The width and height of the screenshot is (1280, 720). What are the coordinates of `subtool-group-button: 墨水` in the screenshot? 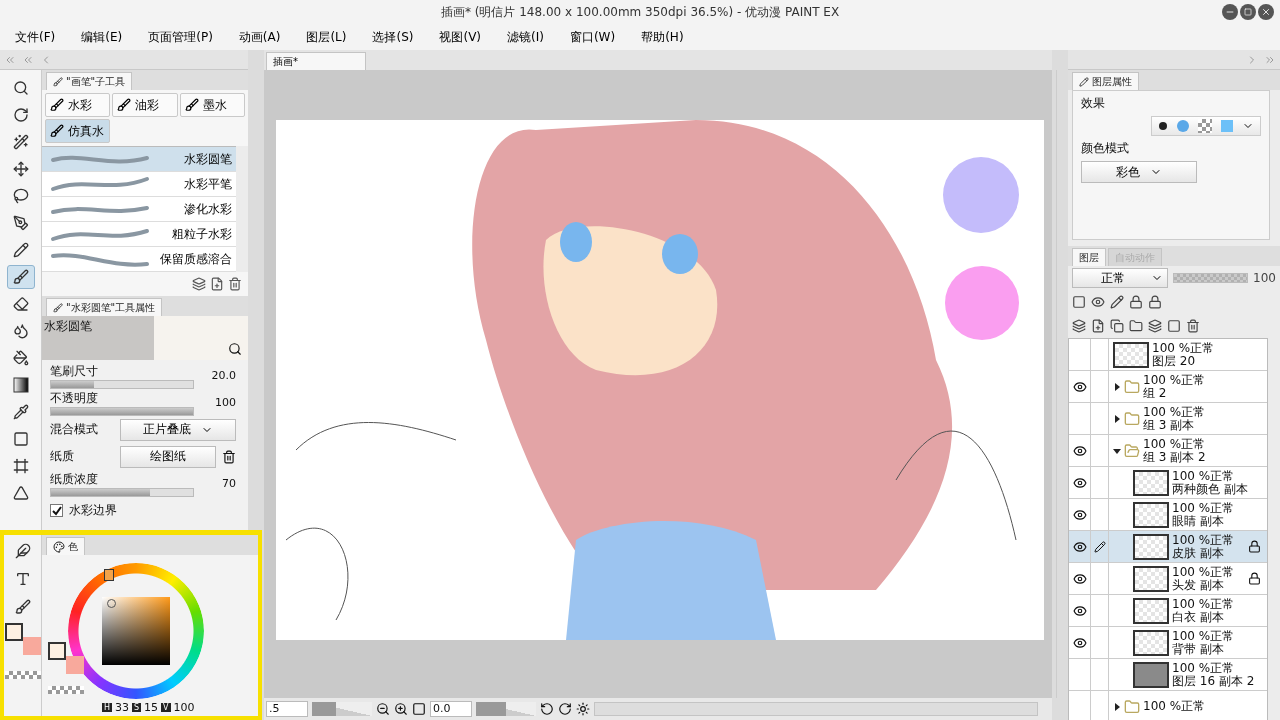 It's located at (212, 105).